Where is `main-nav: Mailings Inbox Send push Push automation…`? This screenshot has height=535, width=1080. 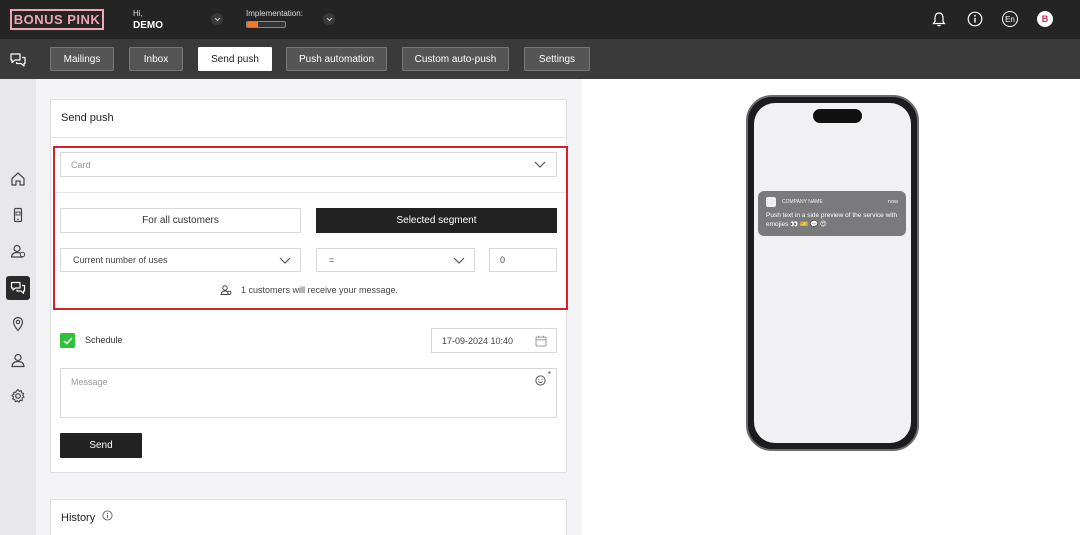
main-nav: Mailings Inbox Send push Push automation… is located at coordinates (540, 59).